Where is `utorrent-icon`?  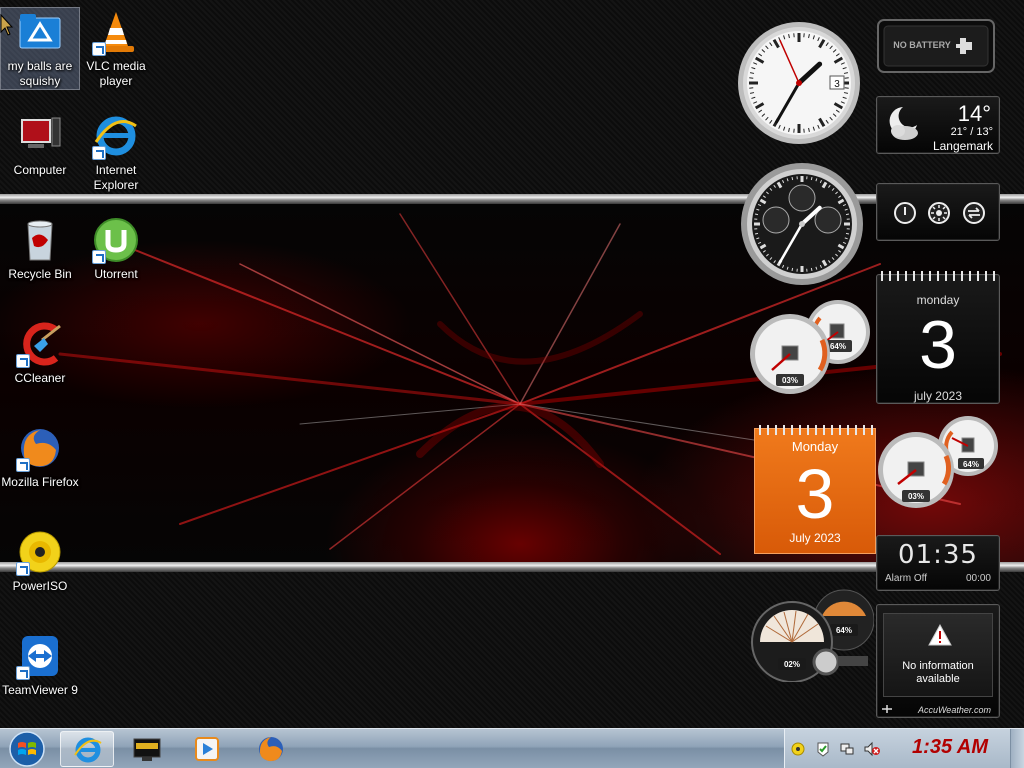 utorrent-icon is located at coordinates (116, 240).